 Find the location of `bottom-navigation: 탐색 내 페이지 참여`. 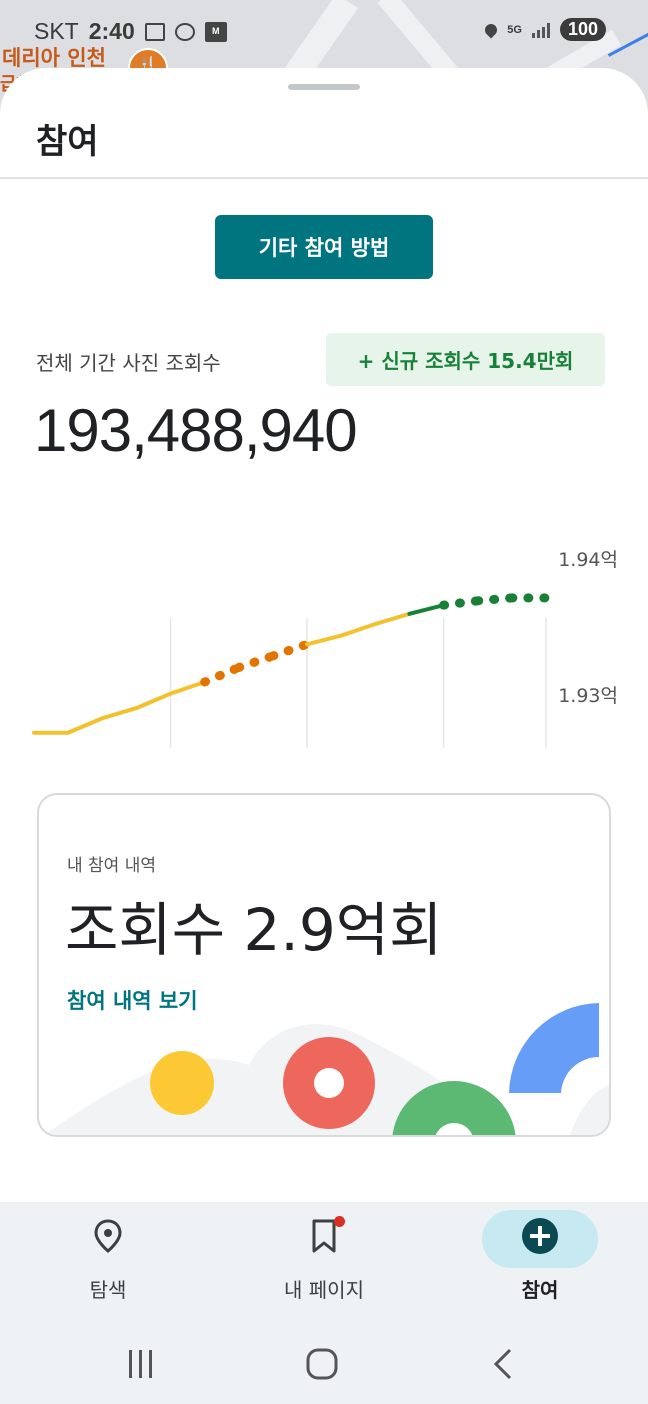

bottom-navigation: 탐색 내 페이지 참여 is located at coordinates (324, 1261).